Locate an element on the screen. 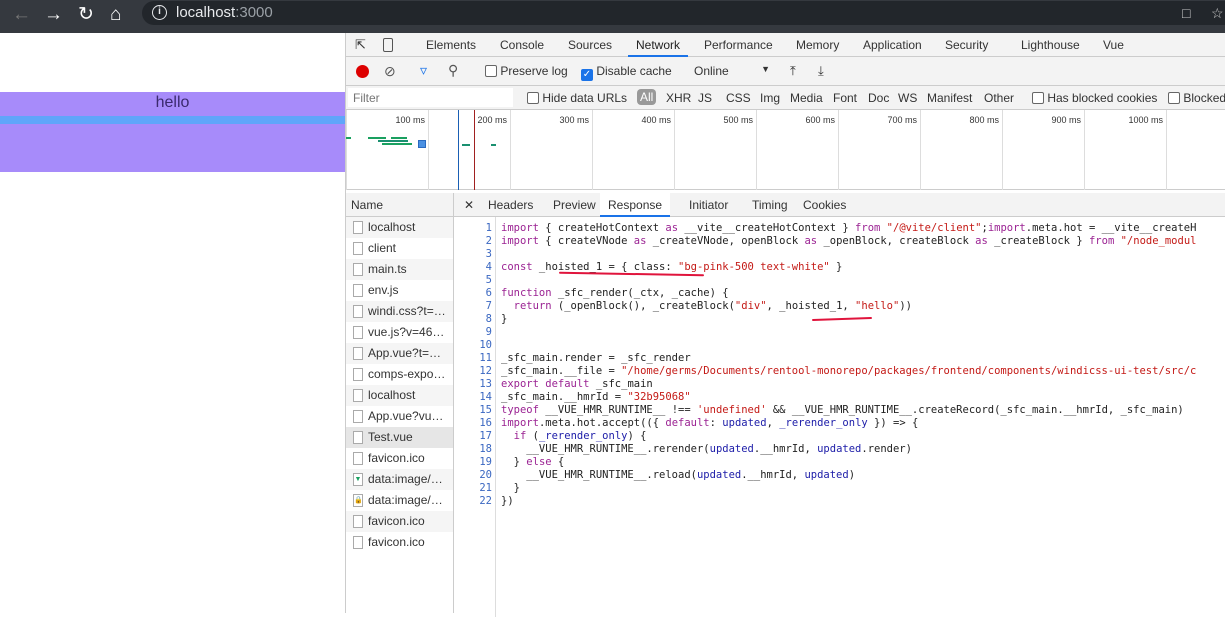 This screenshot has height=617, width=1225. tab-memory: Memory is located at coordinates (817, 45).